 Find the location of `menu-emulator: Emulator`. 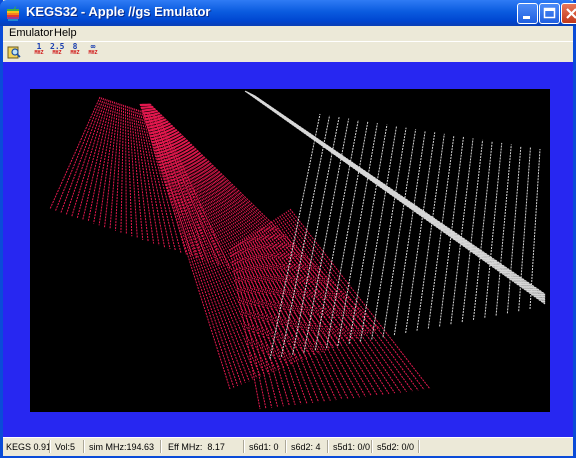

menu-emulator: Emulator is located at coordinates (31, 33).